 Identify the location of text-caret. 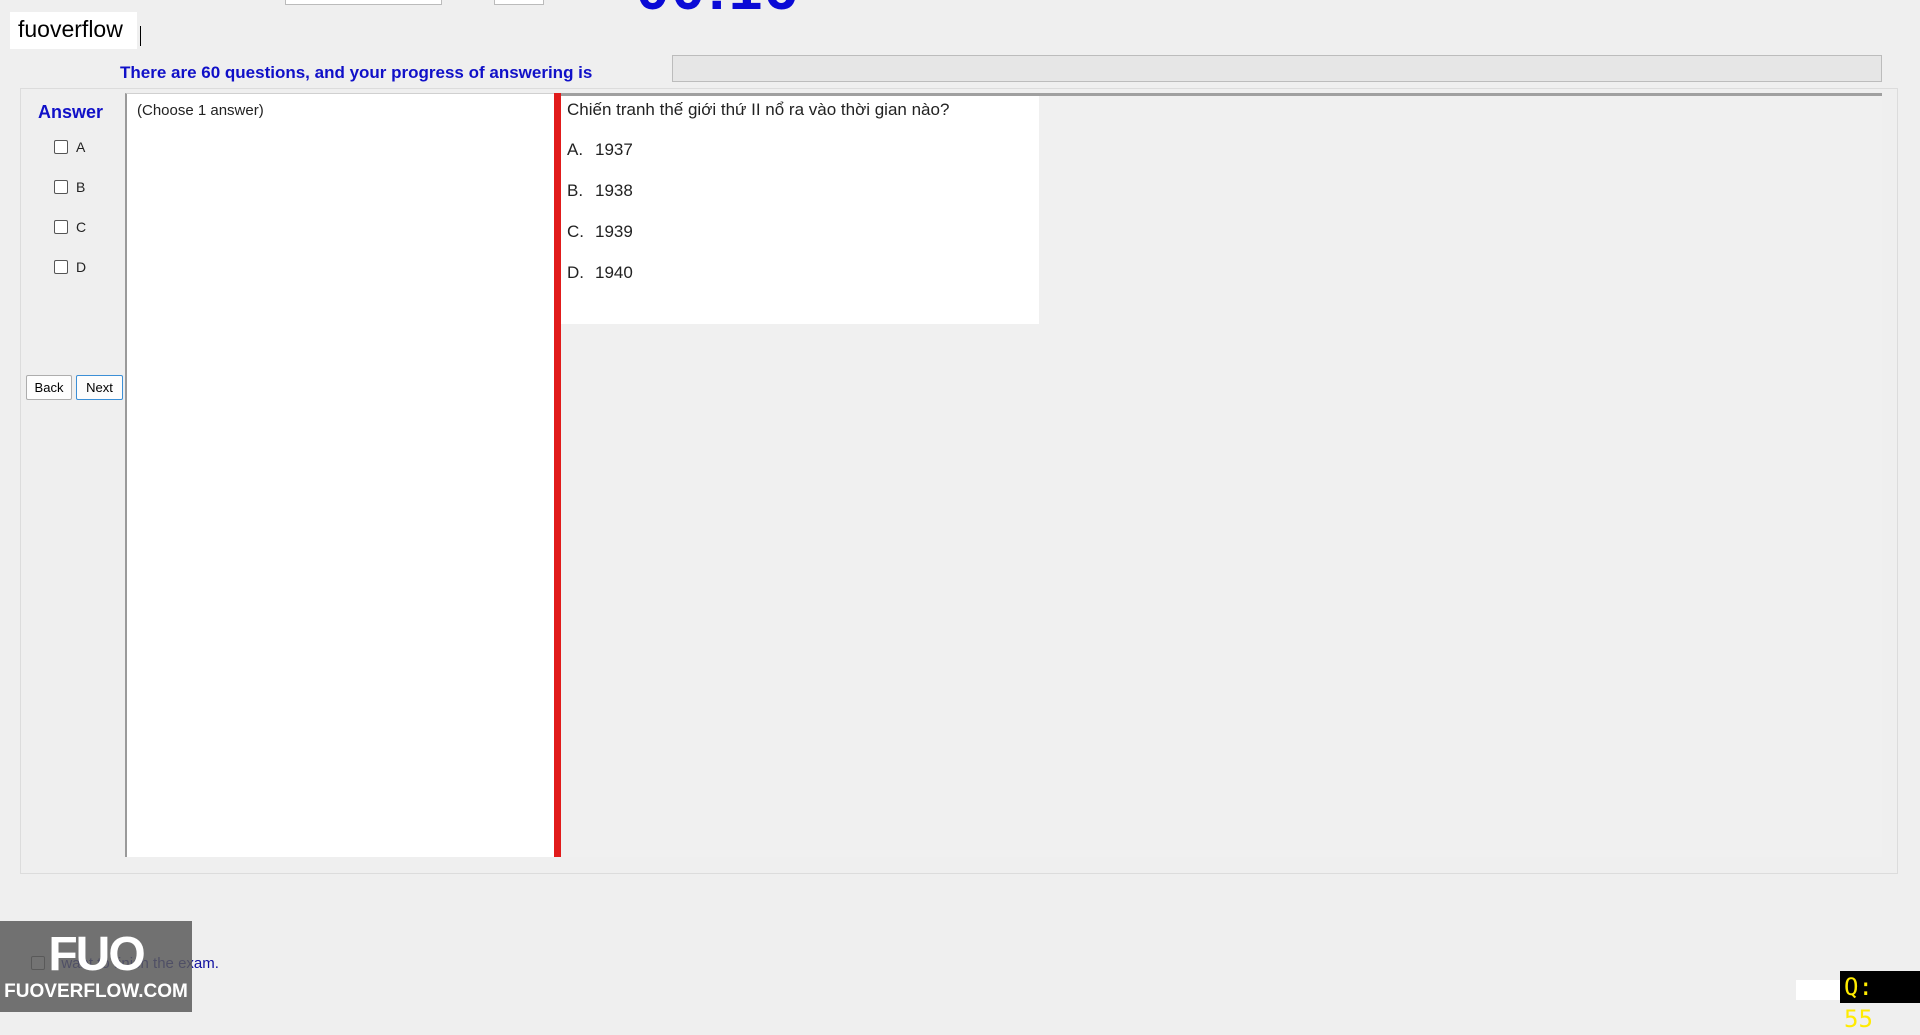
(140, 36).